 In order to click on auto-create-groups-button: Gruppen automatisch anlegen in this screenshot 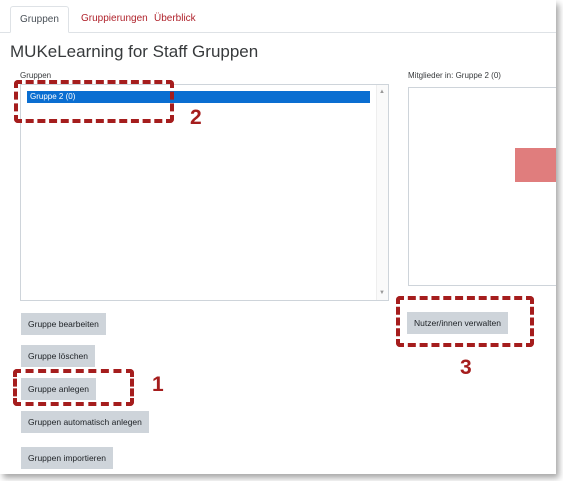, I will do `click(85, 422)`.